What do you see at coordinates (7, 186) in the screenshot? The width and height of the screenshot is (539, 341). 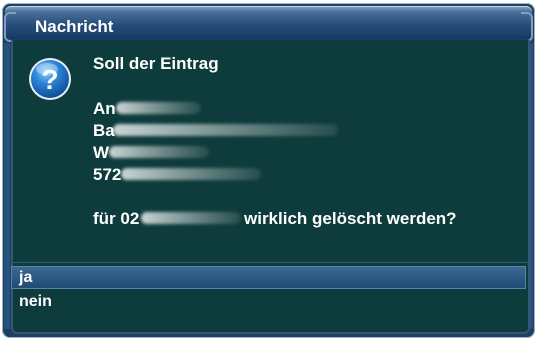 I see `left-frame-rail` at bounding box center [7, 186].